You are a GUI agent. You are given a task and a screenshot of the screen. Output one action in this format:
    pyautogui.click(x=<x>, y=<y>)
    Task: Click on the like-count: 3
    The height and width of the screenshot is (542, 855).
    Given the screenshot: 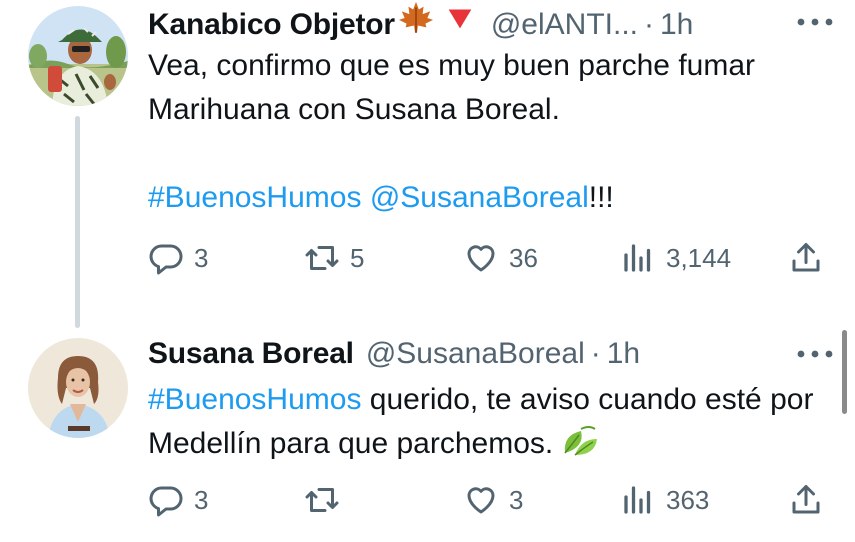 What is the action you would take?
    pyautogui.click(x=516, y=499)
    